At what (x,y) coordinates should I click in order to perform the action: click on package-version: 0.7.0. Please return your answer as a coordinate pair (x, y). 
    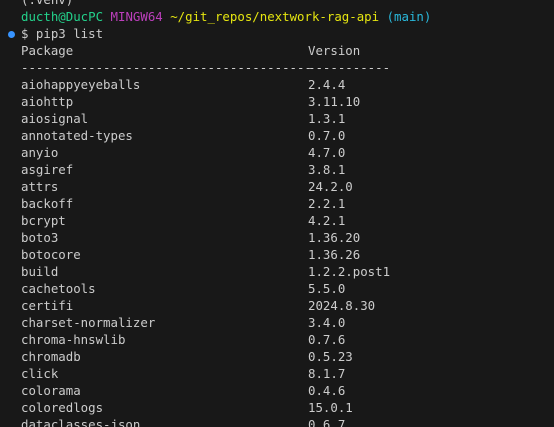
    Looking at the image, I should click on (327, 135).